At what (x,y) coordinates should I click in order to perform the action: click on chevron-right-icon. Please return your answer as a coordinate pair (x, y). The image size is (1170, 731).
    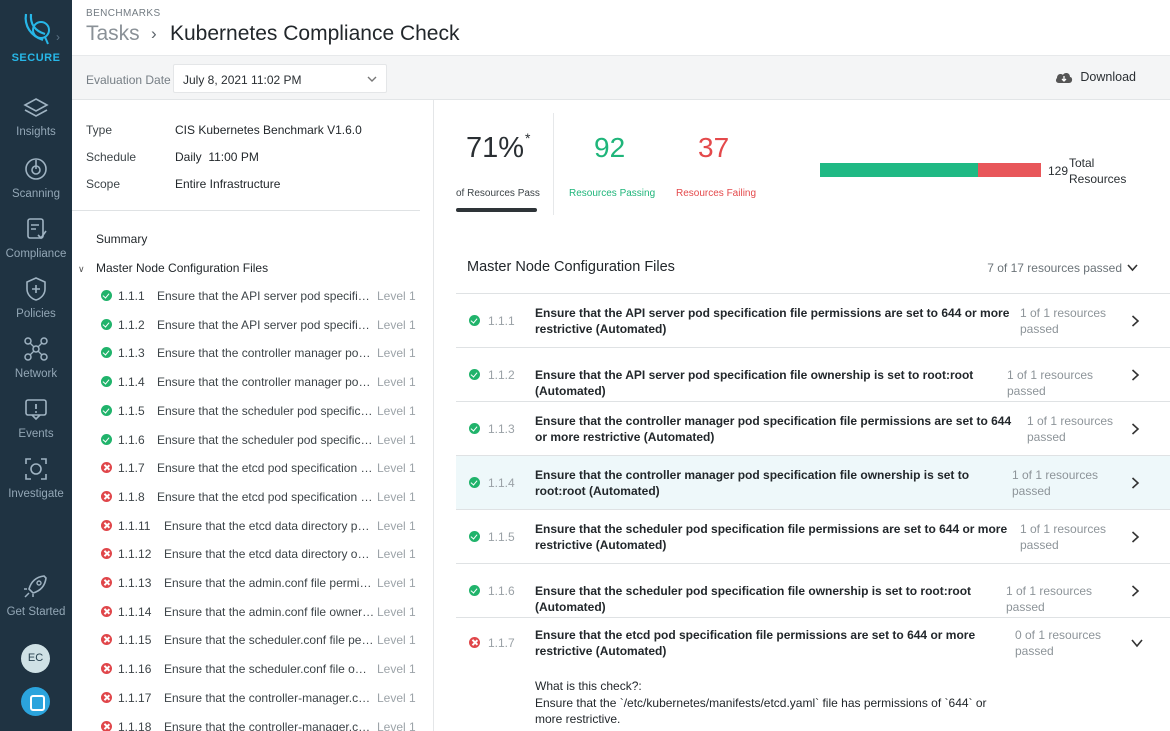
    Looking at the image, I should click on (1135, 483).